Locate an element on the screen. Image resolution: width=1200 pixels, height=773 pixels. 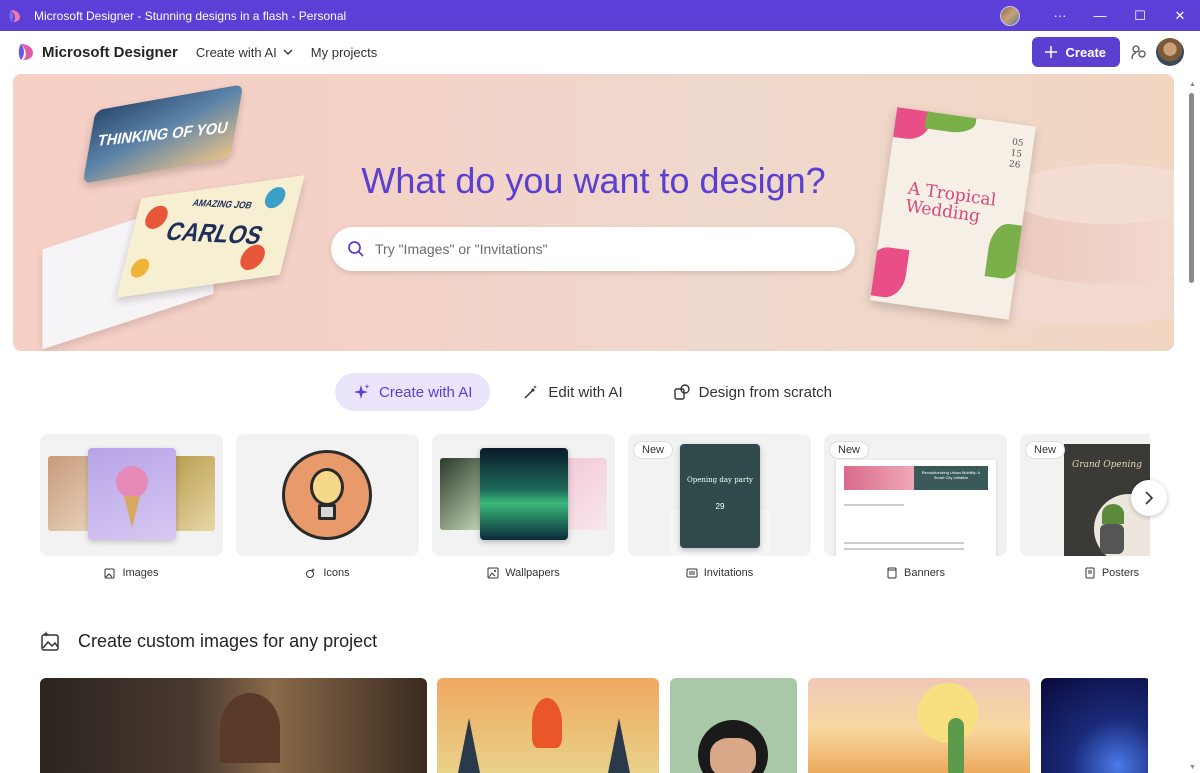
icon-shape-icon is located at coordinates (311, 573).